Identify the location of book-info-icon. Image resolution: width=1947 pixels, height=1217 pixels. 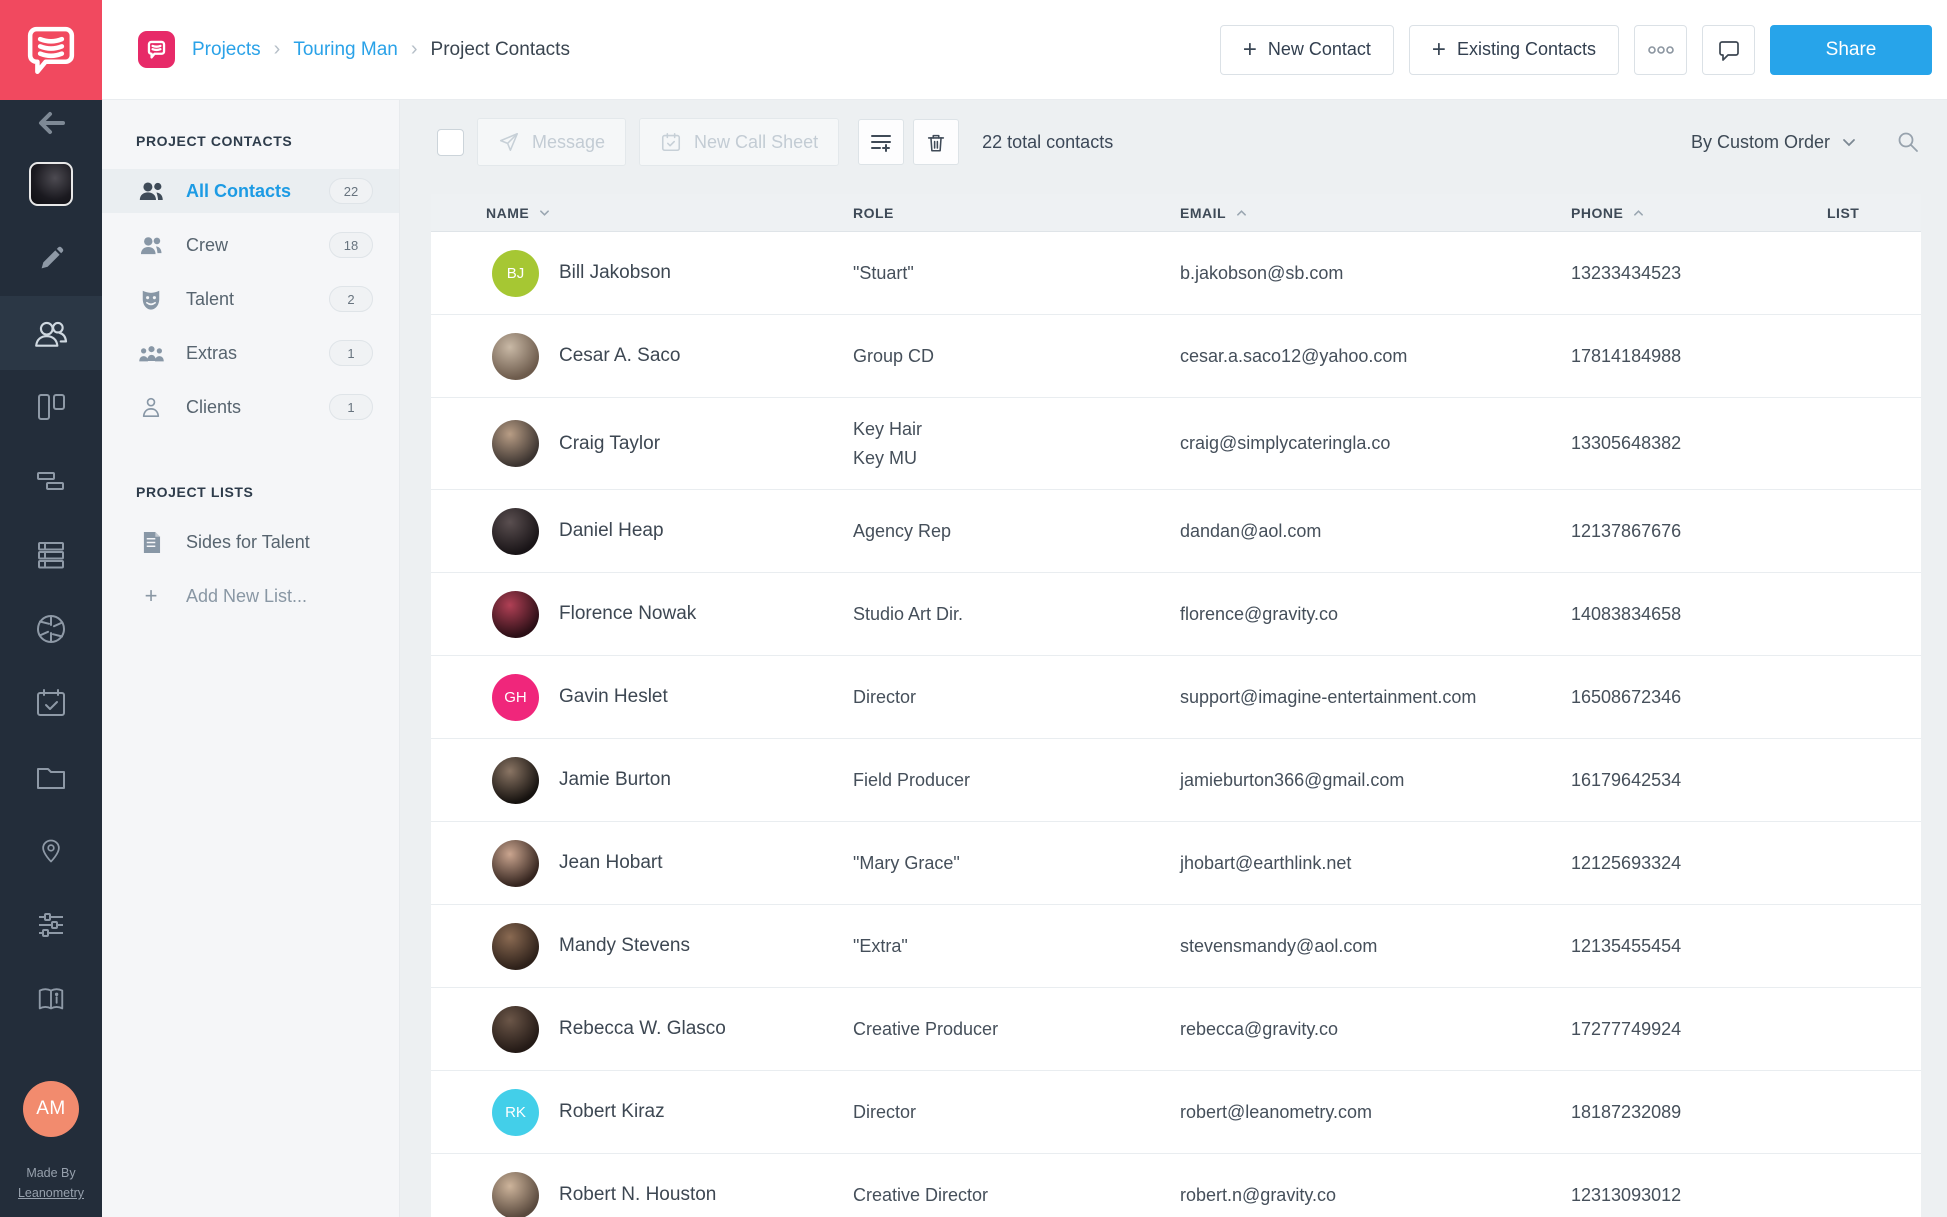
(51, 999).